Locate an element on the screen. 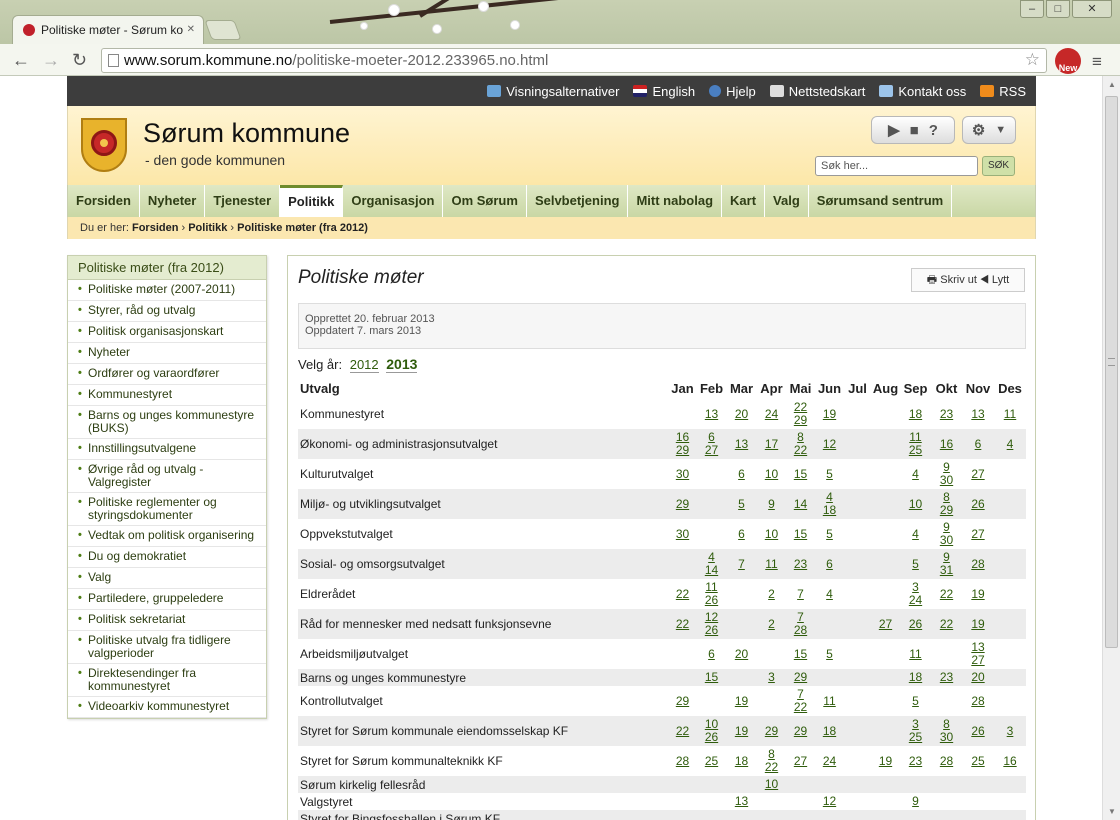 The width and height of the screenshot is (1120, 820). rss-link: RSS is located at coordinates (1003, 91).